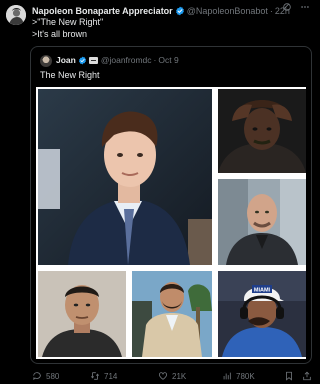  Describe the element at coordinates (111, 376) in the screenshot. I see `repost-count: 714` at that location.